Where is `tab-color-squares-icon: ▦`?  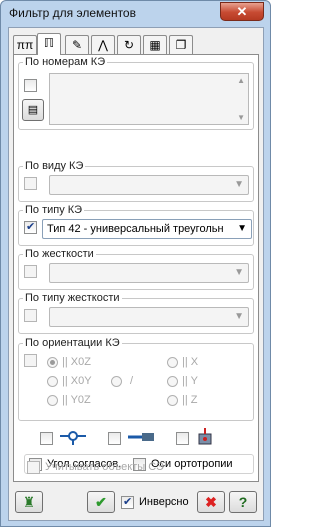
tab-color-squares-icon: ▦ is located at coordinates (155, 45).